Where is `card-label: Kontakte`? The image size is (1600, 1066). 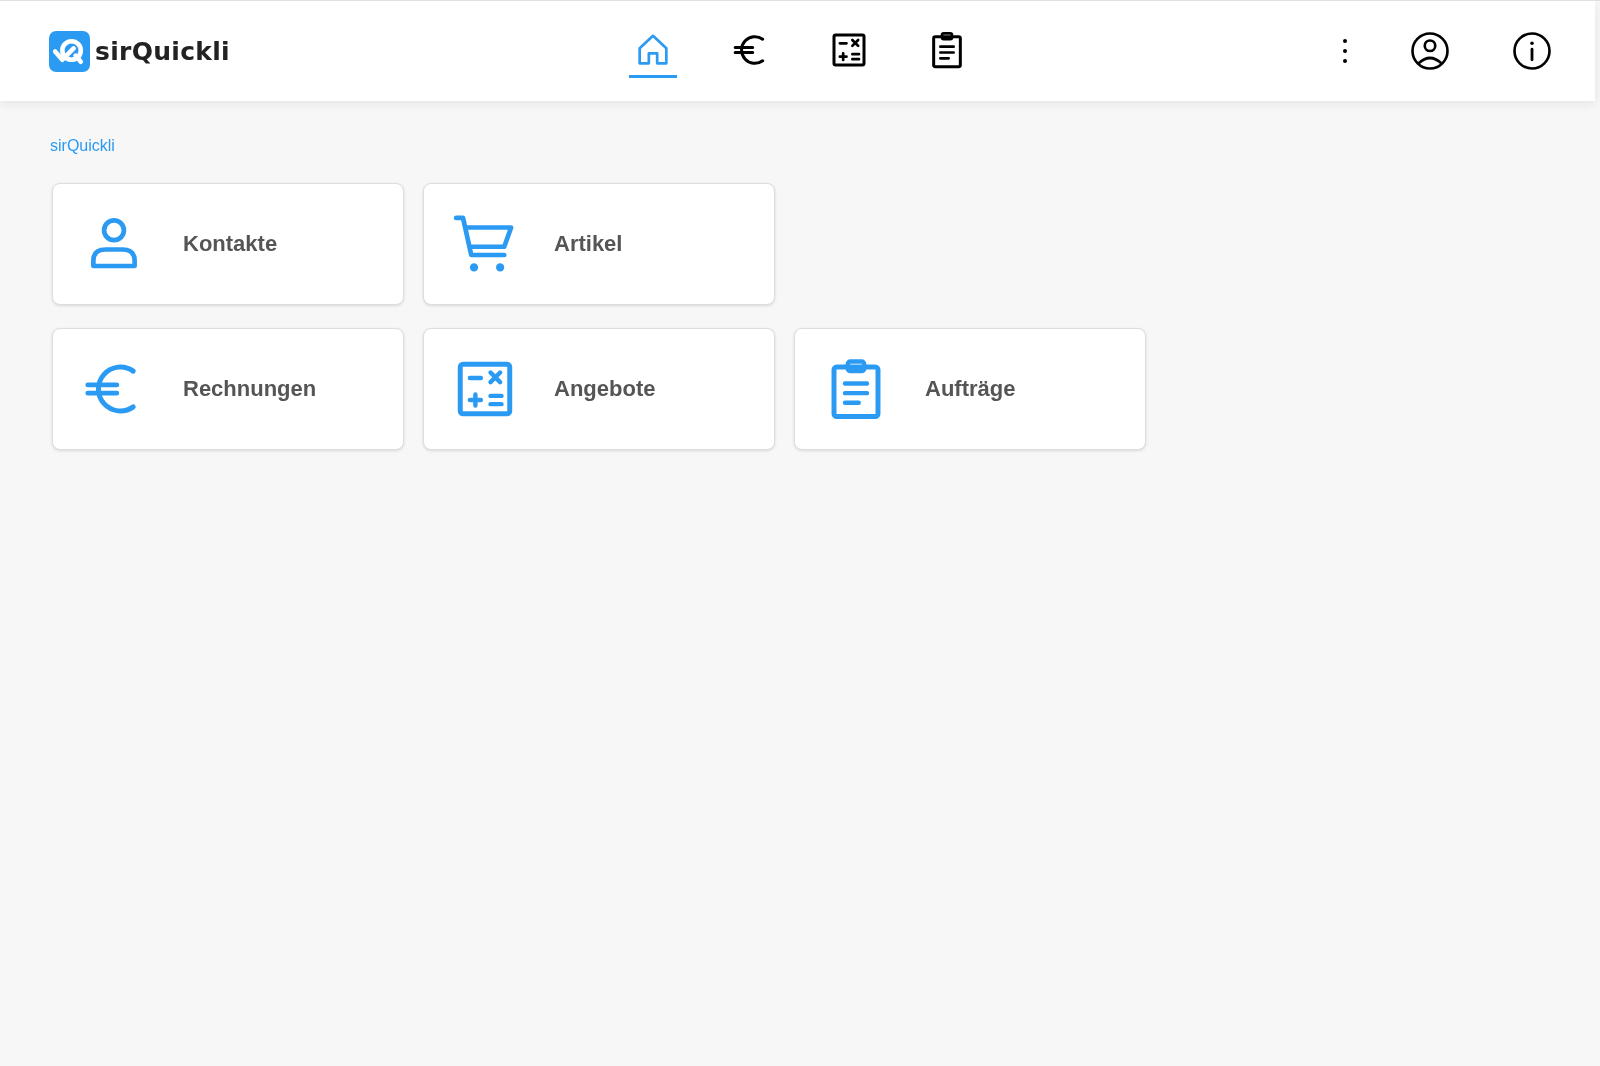 card-label: Kontakte is located at coordinates (230, 244).